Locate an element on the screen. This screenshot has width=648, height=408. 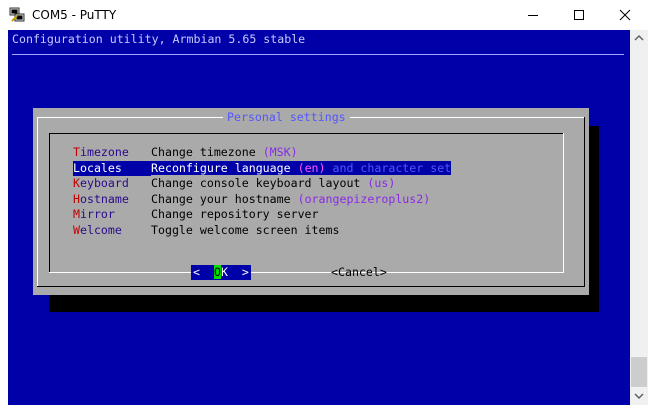
menu-item-desc-text: Change console keyboard layout is located at coordinates (259, 183).